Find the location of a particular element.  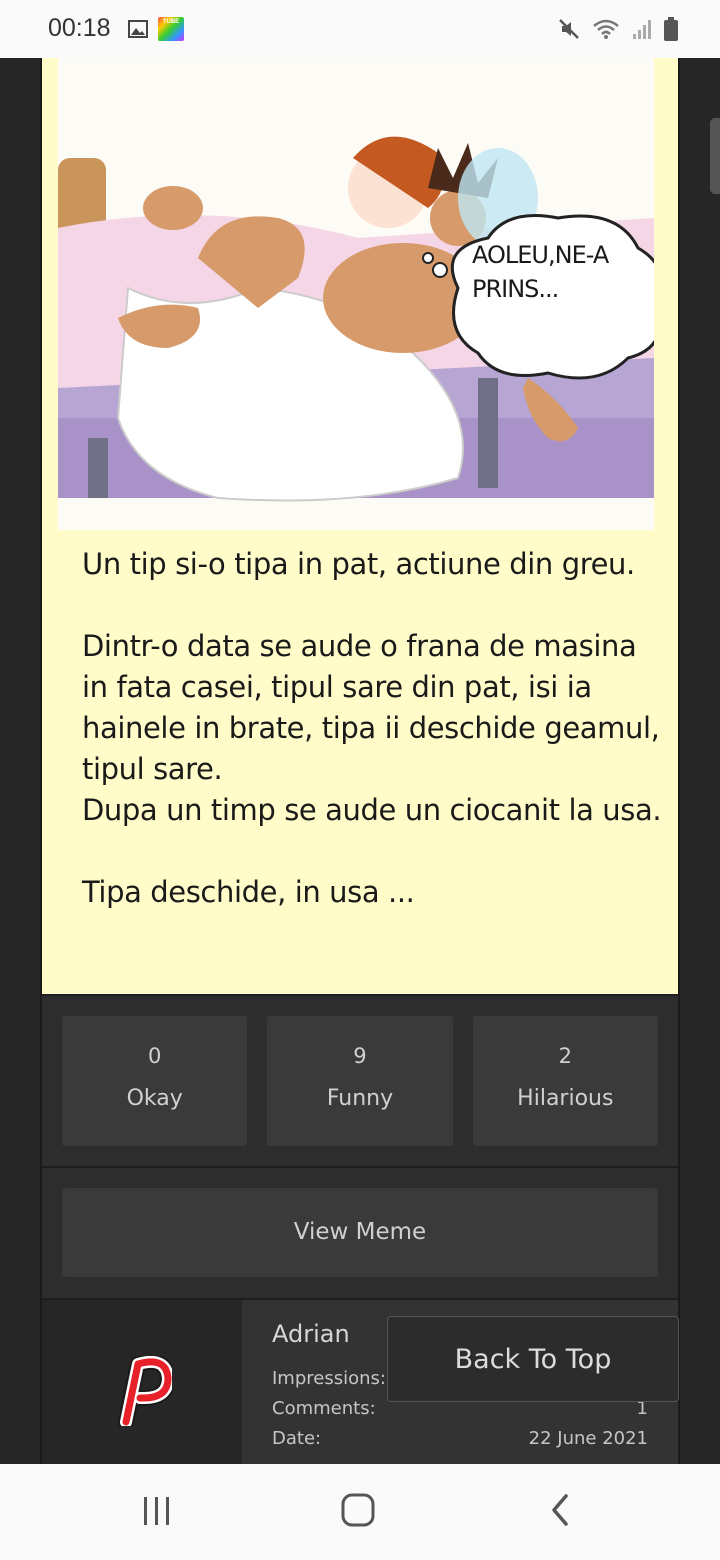

date-value: 22 June 2021 is located at coordinates (588, 1438).